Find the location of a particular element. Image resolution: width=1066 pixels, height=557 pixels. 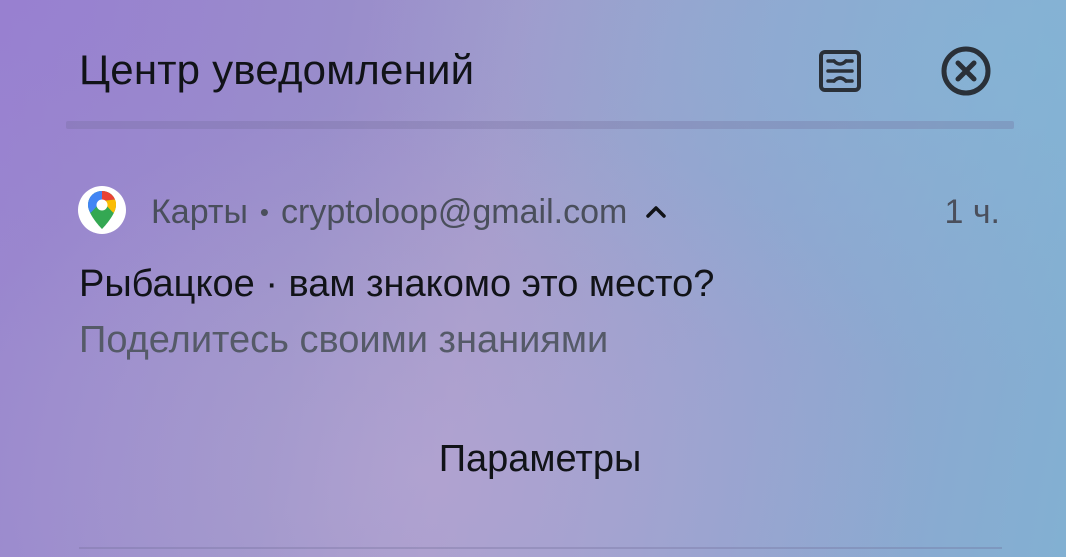

notification-title: Рыбацкое · вам знакомо это место? is located at coordinates (396, 284).